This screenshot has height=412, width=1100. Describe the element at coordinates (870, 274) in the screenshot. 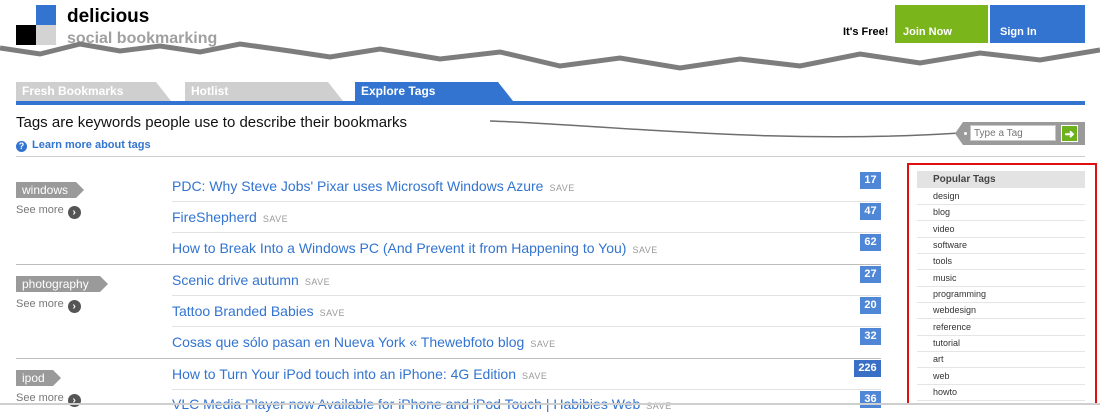

I see `save-count-badge: 27` at that location.